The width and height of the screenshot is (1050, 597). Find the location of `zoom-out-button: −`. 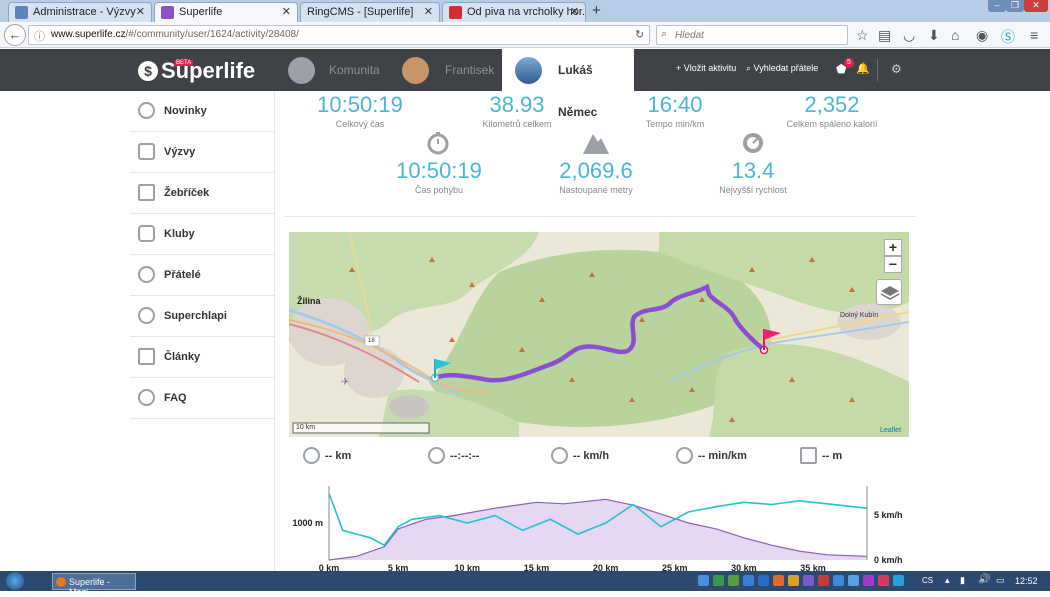

zoom-out-button: − is located at coordinates (893, 264).